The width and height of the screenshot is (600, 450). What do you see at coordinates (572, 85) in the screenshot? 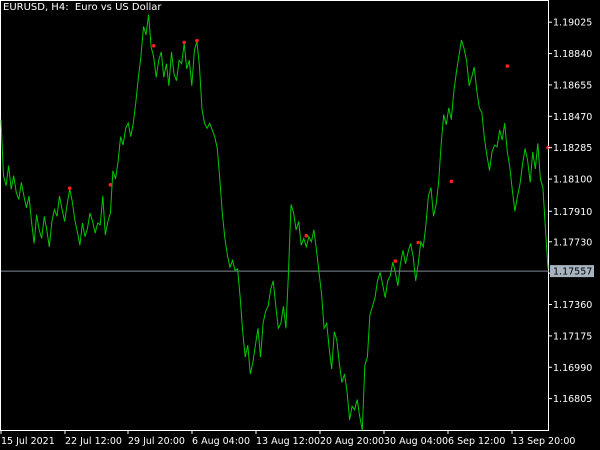
I see `y-tick-label: 1.18655` at bounding box center [572, 85].